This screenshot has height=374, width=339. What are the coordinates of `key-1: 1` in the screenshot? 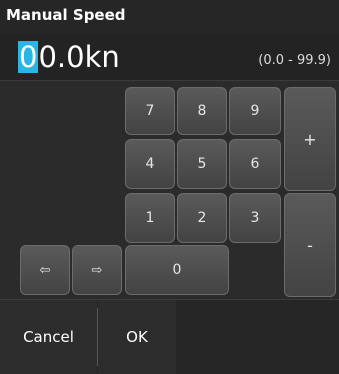 It's located at (150, 218).